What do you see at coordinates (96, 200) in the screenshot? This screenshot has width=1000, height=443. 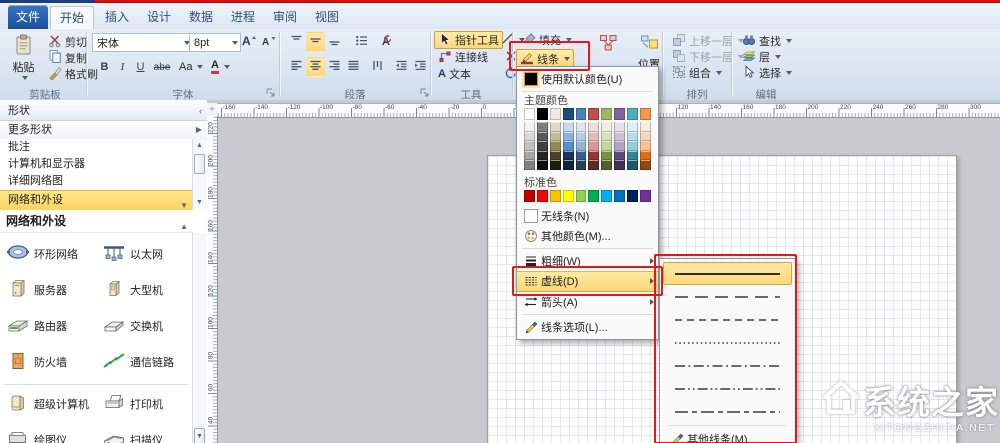 I see `sidebar-item-网络和外设: 网络和外设 ▼` at bounding box center [96, 200].